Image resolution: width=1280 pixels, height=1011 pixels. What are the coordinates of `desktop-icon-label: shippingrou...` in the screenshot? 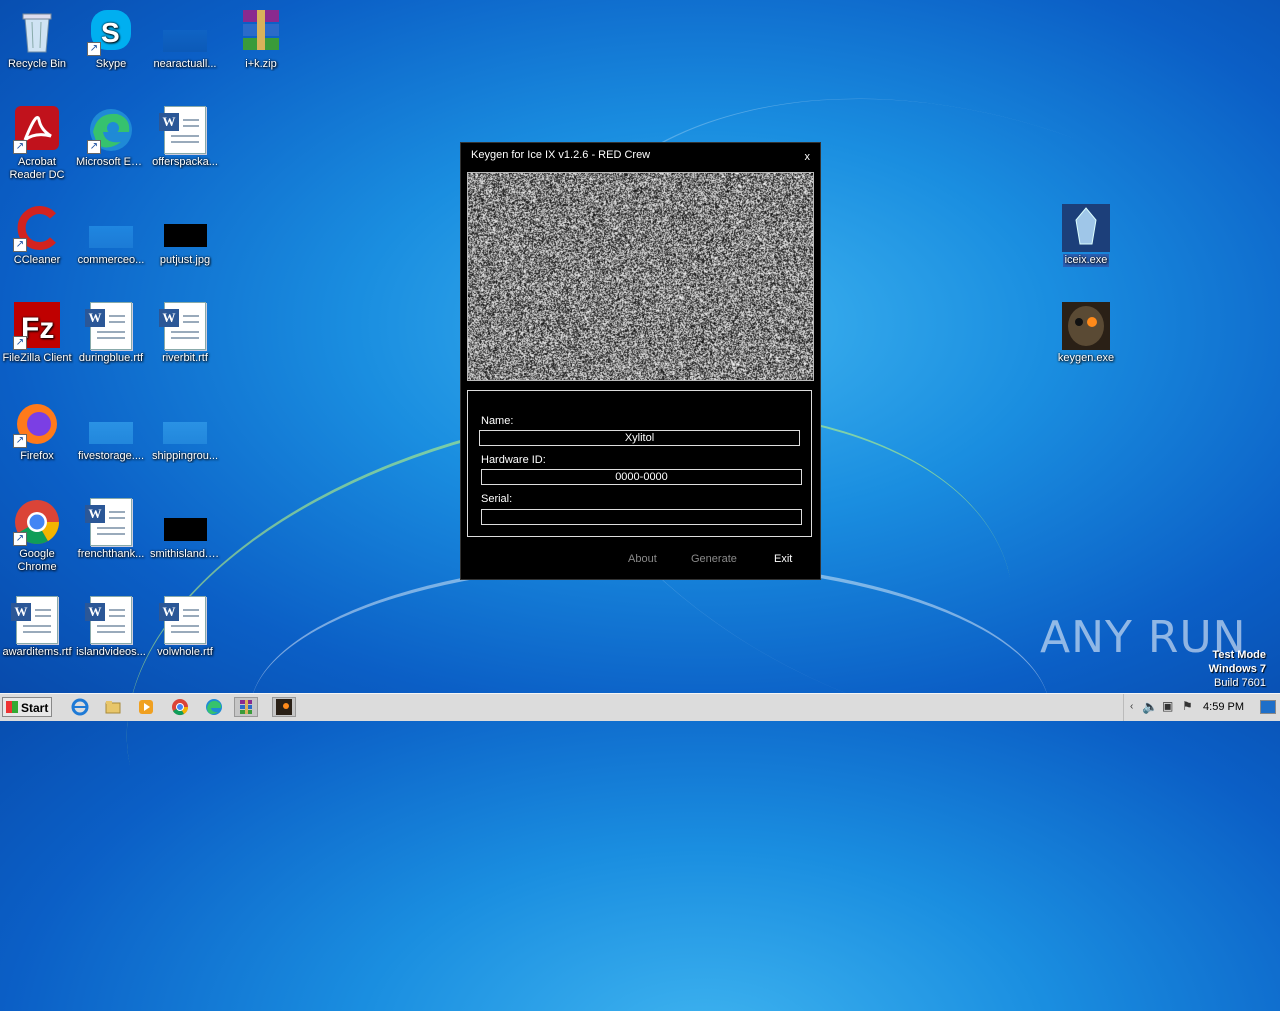 It's located at (185, 456).